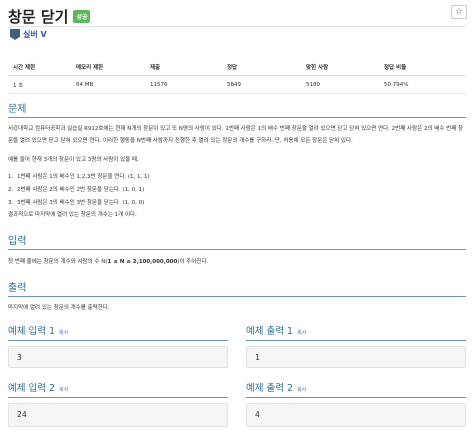  I want to click on sample-output-2-divider, so click(356, 397).